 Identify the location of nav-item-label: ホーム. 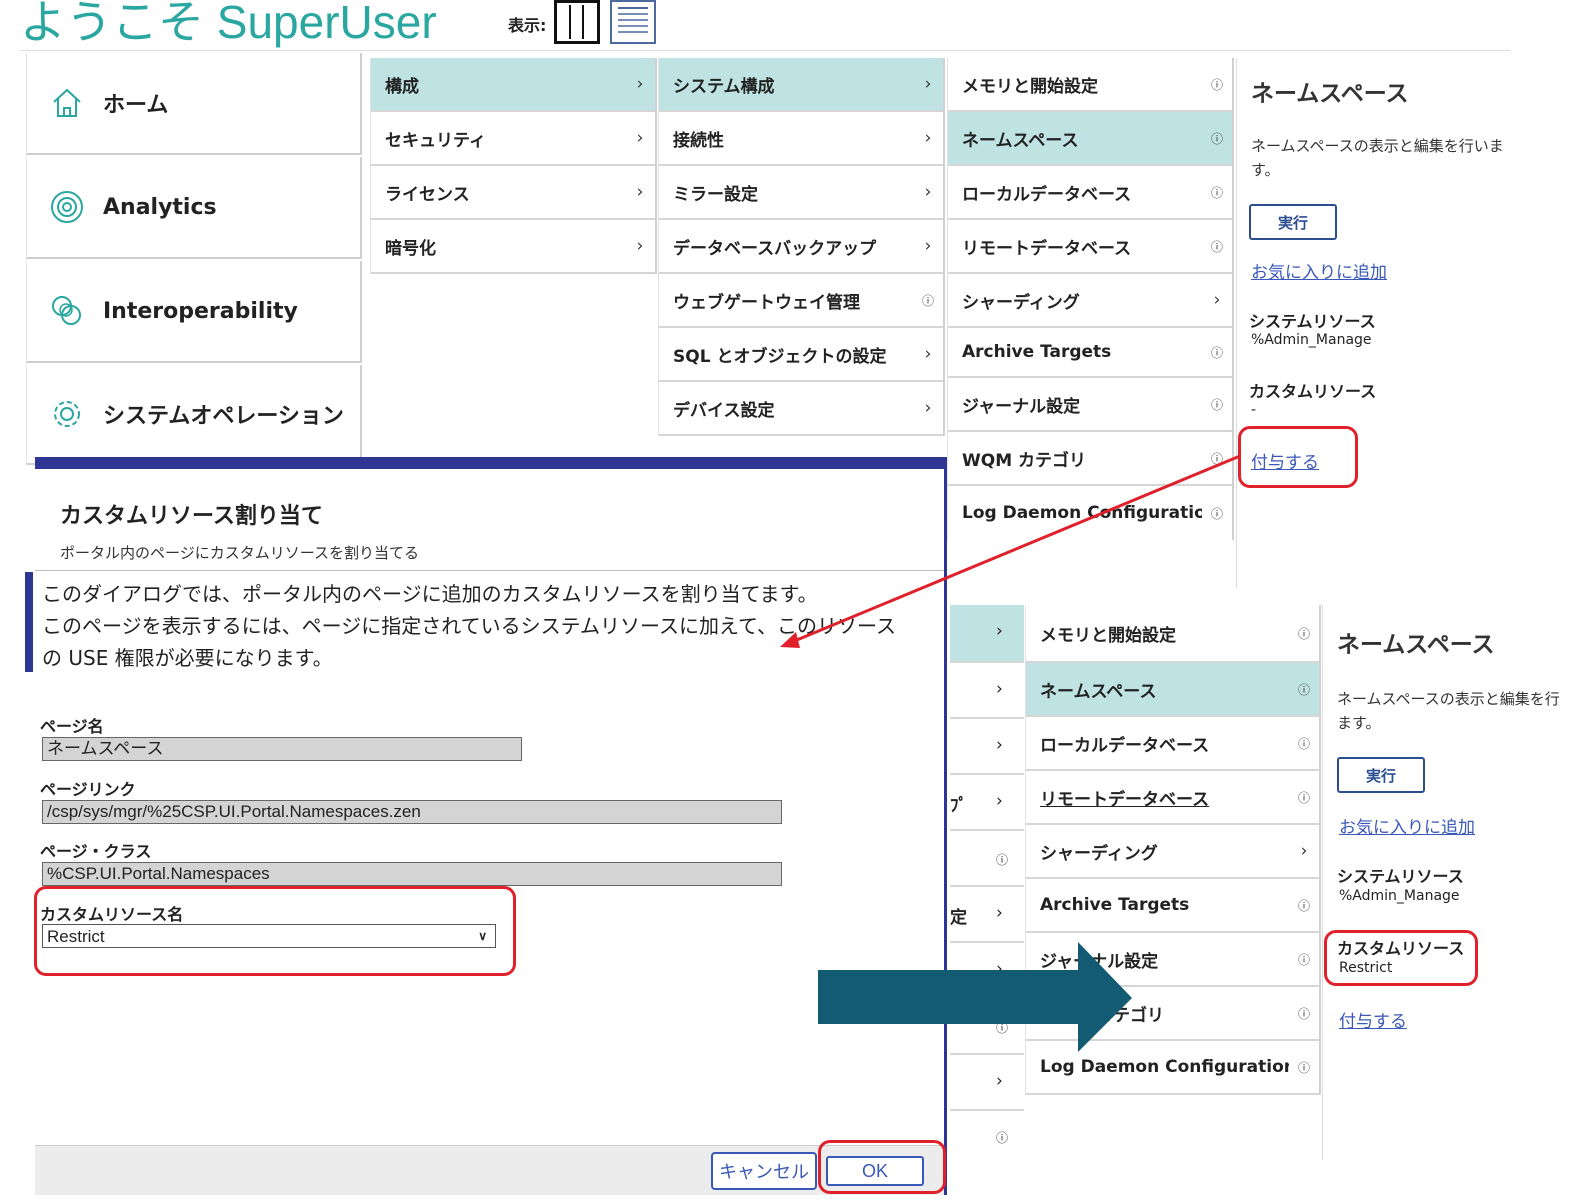
(136, 105).